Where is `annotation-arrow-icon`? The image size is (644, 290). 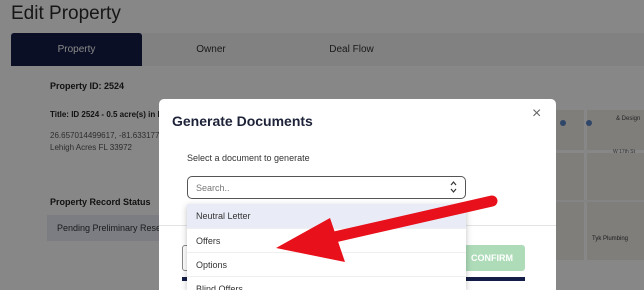 annotation-arrow-icon is located at coordinates (387, 228).